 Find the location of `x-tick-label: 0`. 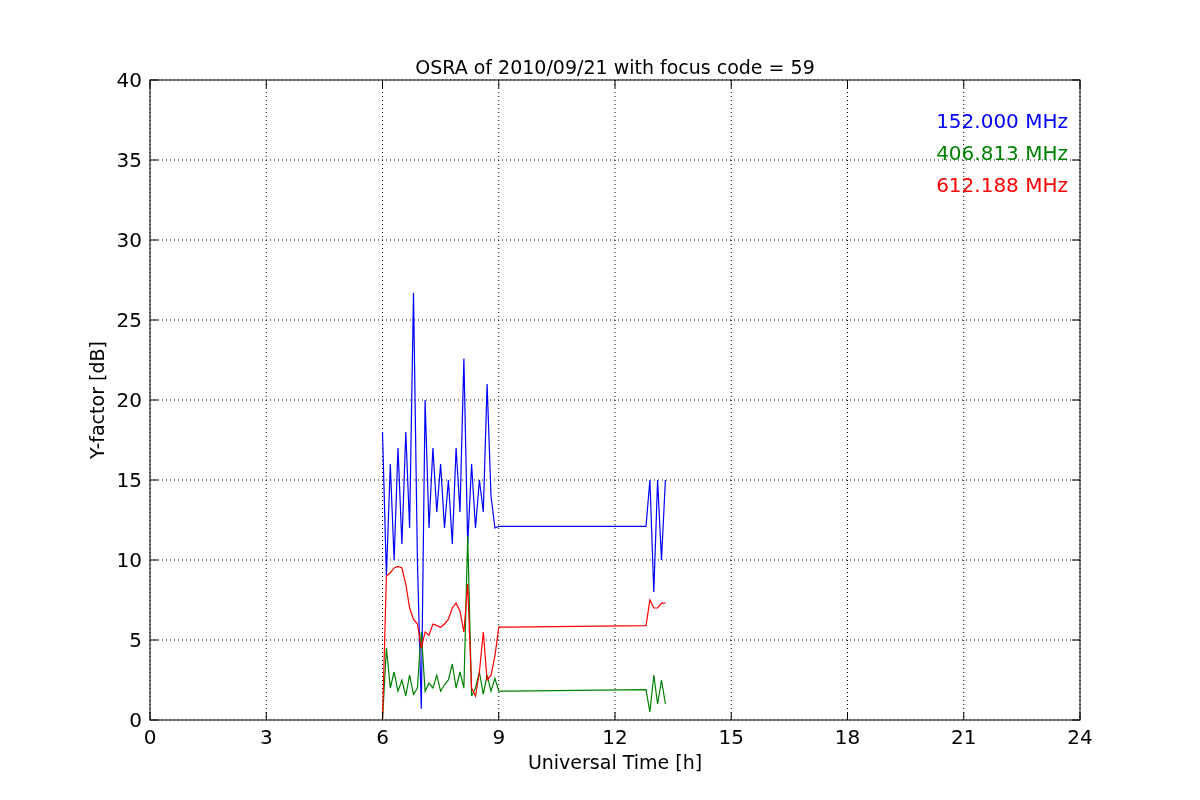

x-tick-label: 0 is located at coordinates (150, 737).